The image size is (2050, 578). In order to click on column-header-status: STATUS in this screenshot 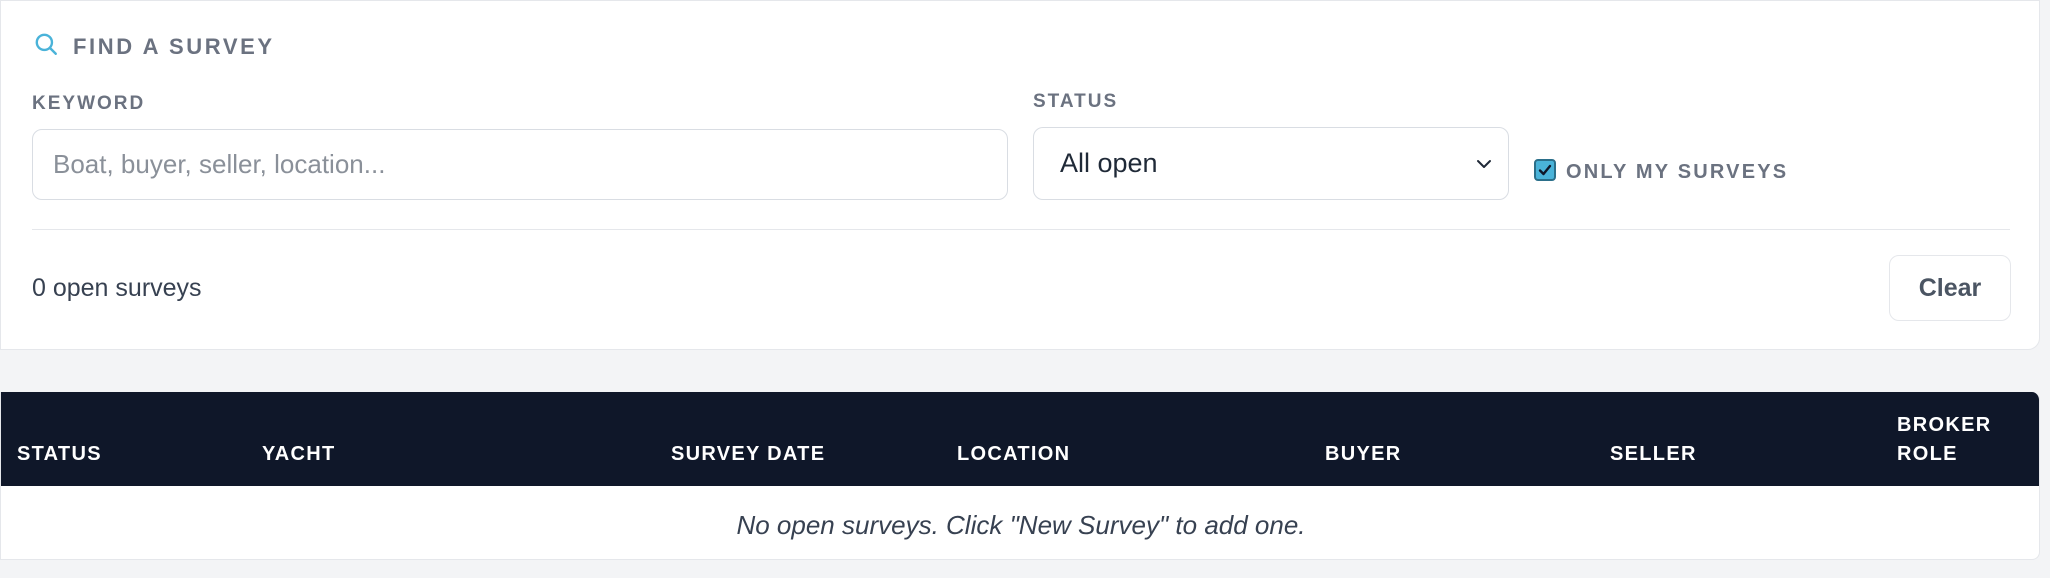, I will do `click(59, 454)`.